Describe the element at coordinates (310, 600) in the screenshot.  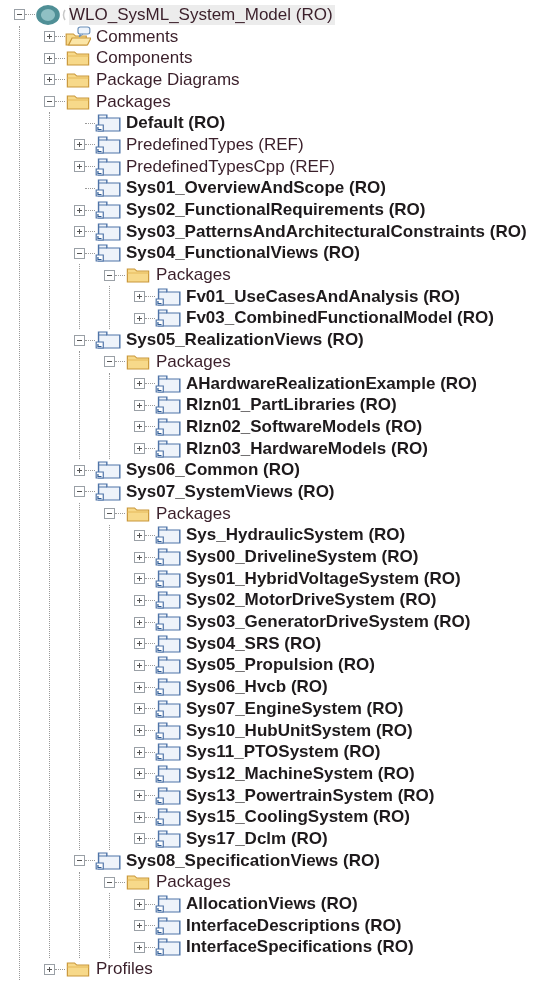
I see `tree-item-label: Sys02_MotorDriveSystem (RO)` at that location.